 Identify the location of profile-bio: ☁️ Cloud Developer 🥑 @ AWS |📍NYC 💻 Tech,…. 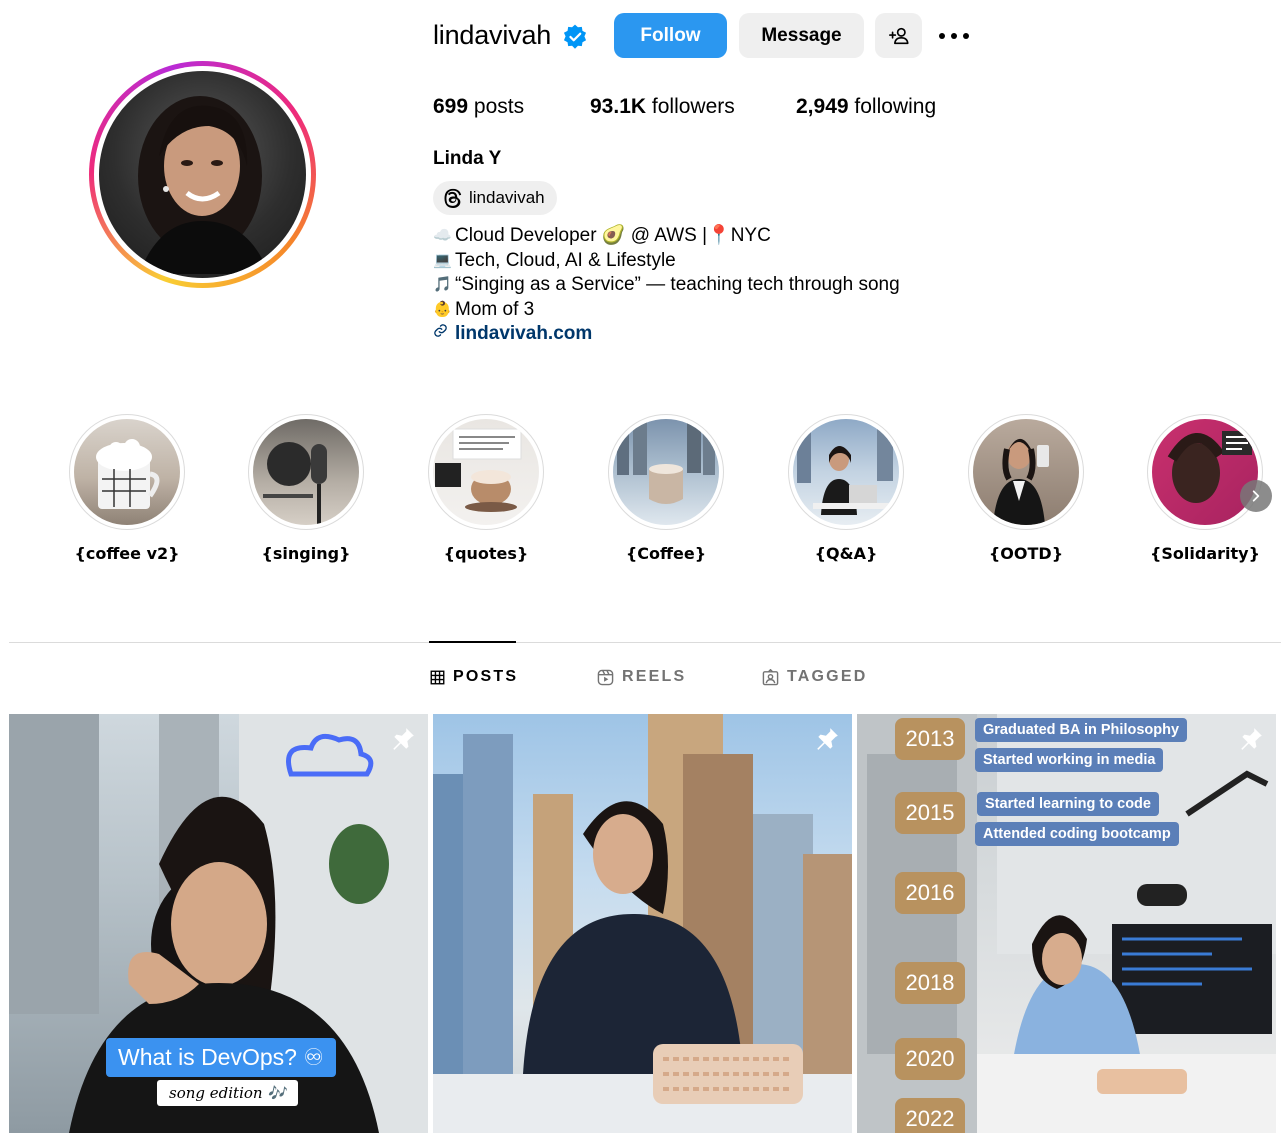
(666, 285).